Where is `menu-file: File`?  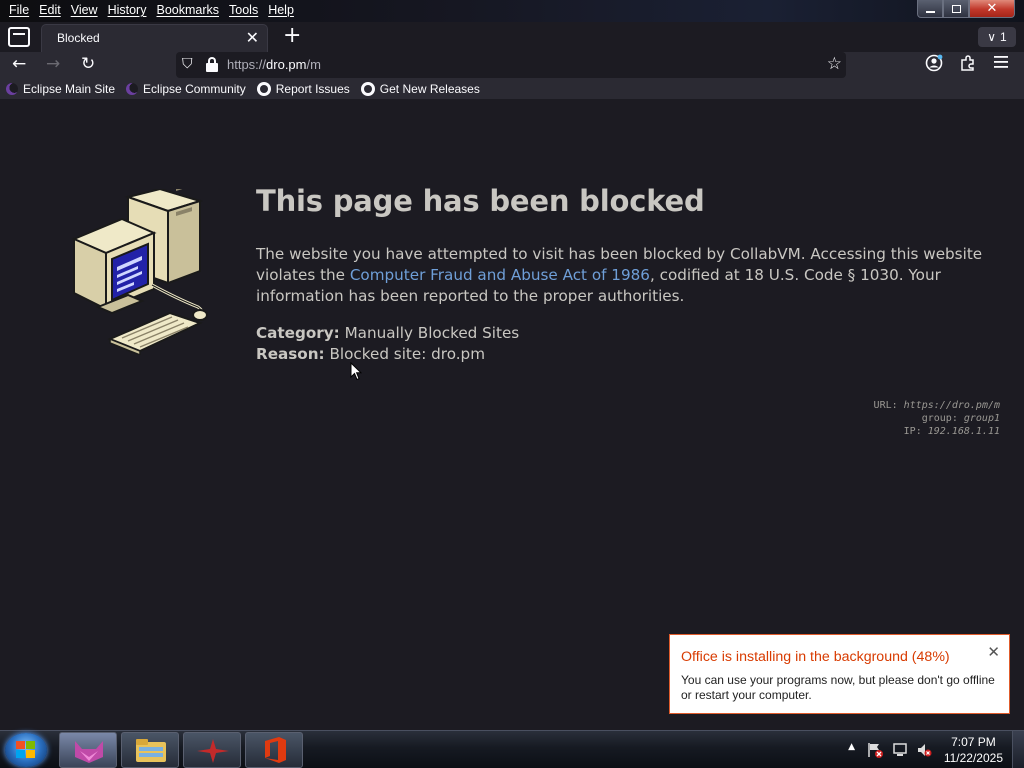
menu-file: File is located at coordinates (19, 10).